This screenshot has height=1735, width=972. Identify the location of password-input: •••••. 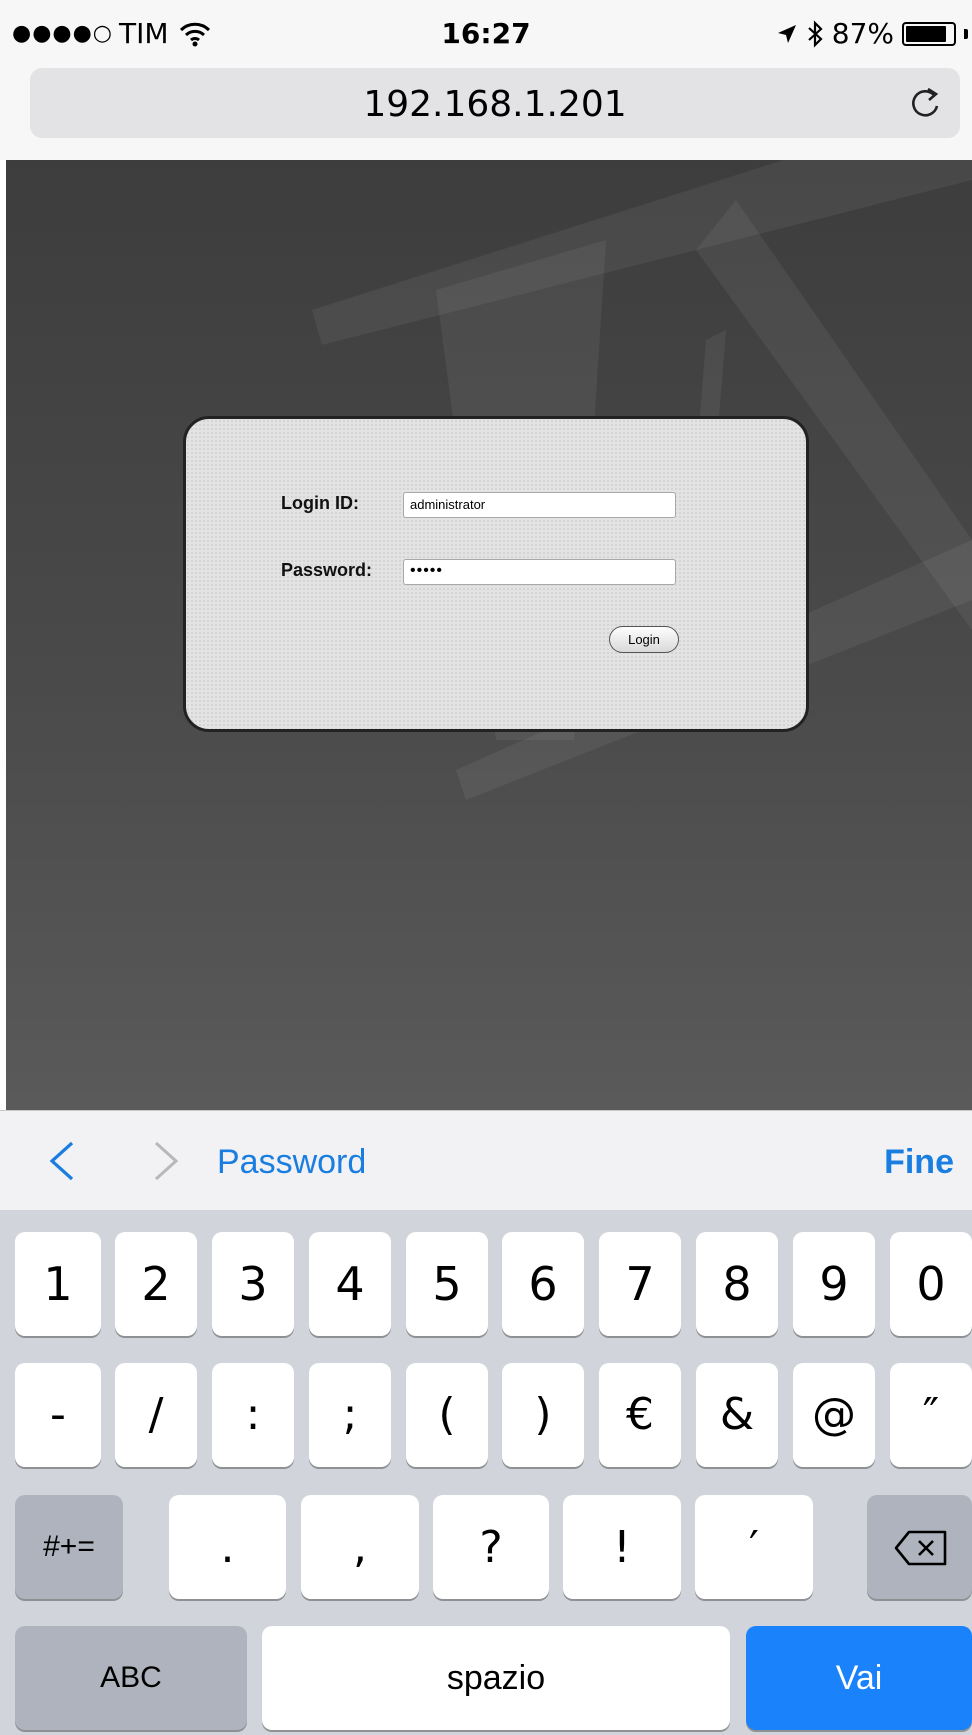
(539, 572).